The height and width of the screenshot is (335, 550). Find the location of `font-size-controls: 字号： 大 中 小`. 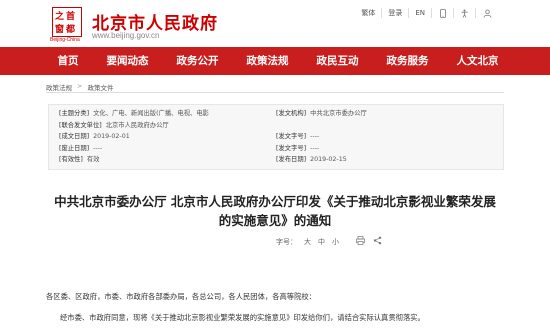

font-size-controls: 字号： 大 中 小 is located at coordinates (329, 241).